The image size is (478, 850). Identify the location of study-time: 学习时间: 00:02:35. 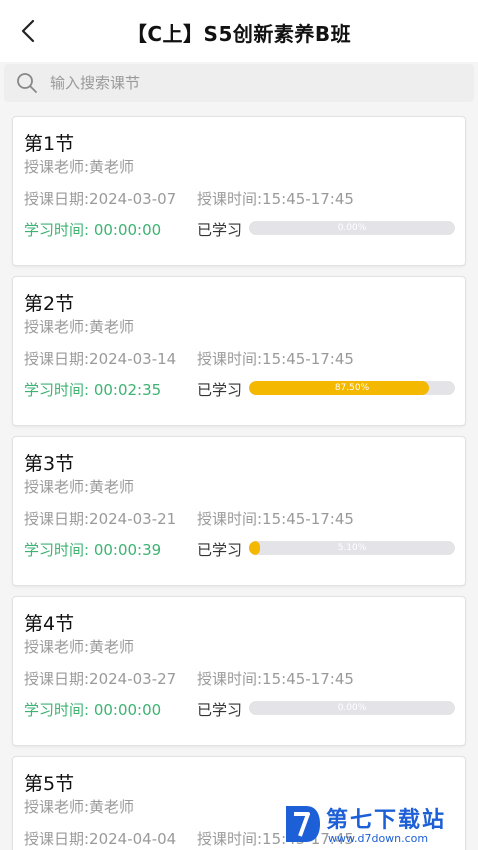
(93, 390).